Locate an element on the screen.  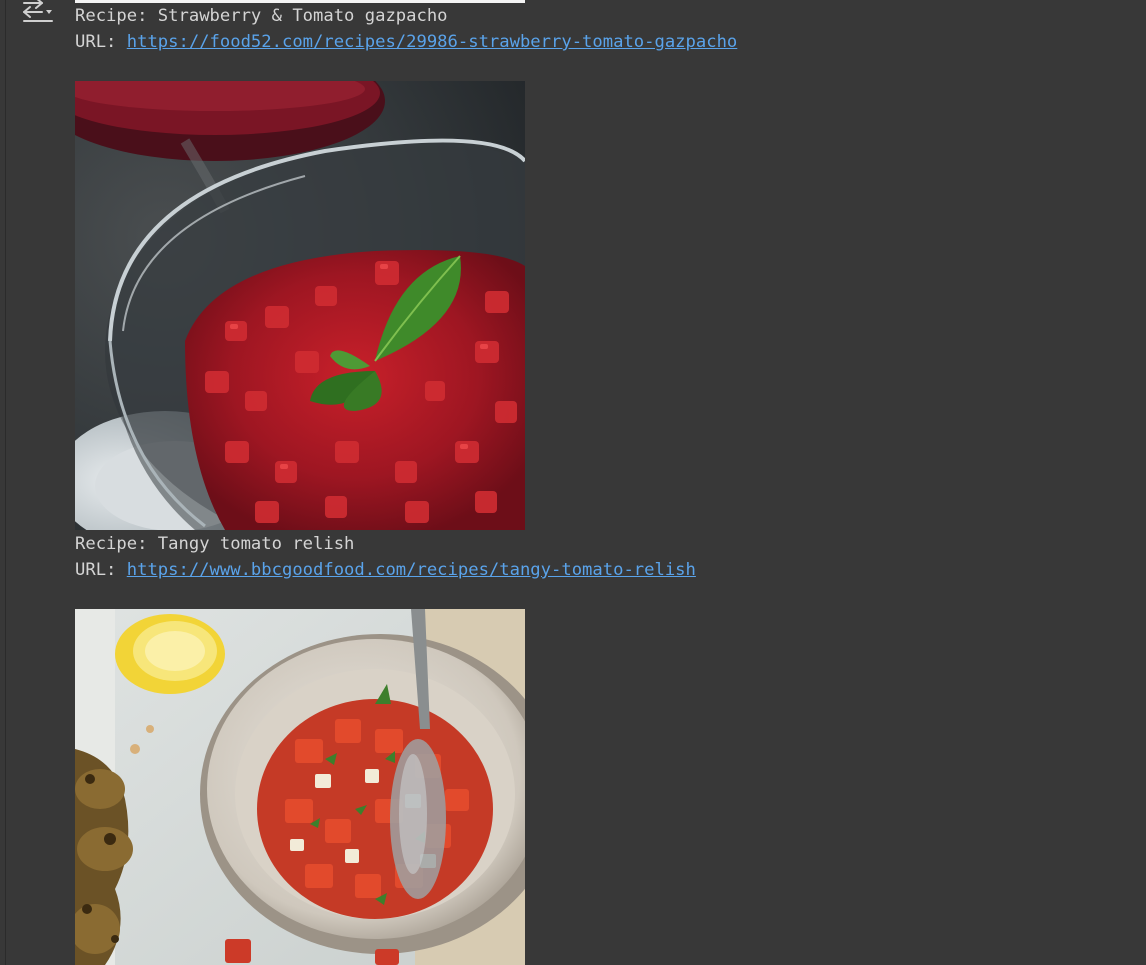
recipe-name: Tangy tomato relish is located at coordinates (256, 544).